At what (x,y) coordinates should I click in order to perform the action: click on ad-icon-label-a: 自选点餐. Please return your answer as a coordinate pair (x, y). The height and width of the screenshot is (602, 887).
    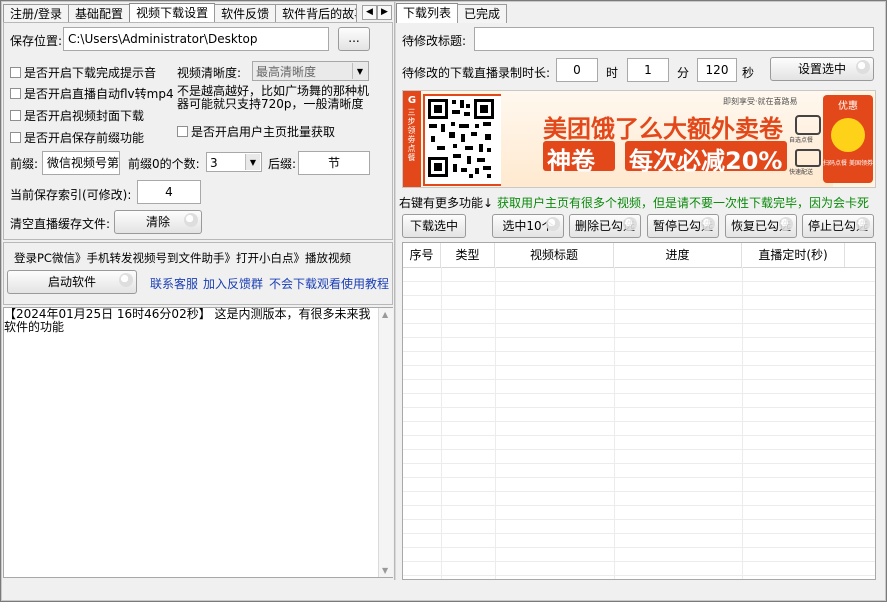
    Looking at the image, I should click on (801, 140).